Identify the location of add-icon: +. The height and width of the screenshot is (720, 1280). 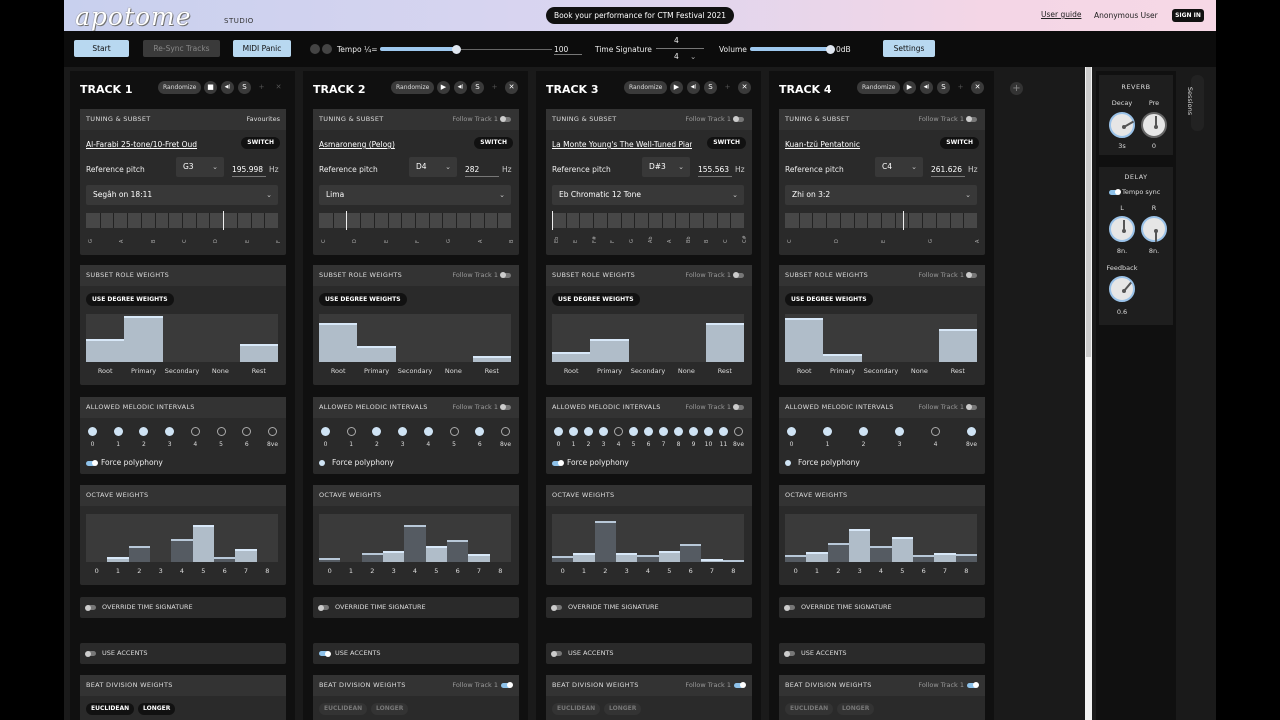
(727, 87).